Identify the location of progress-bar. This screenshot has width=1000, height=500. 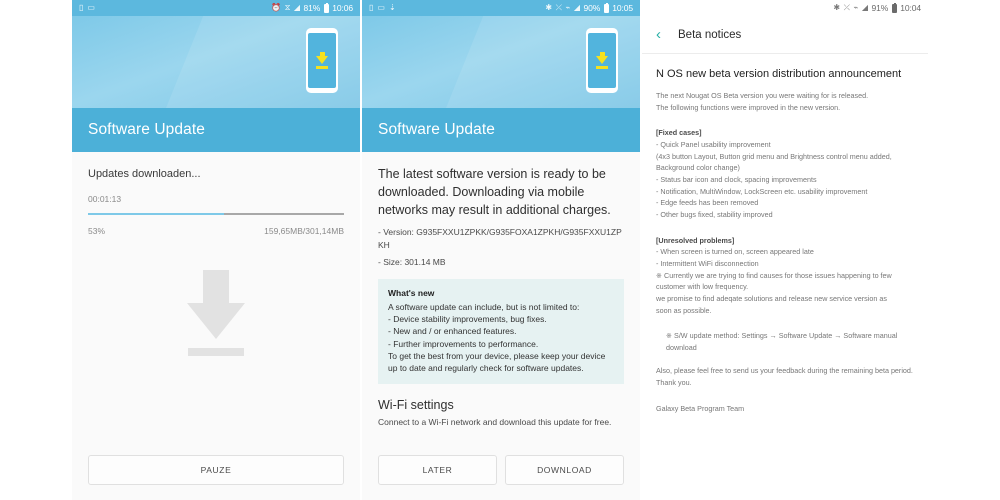
(216, 214).